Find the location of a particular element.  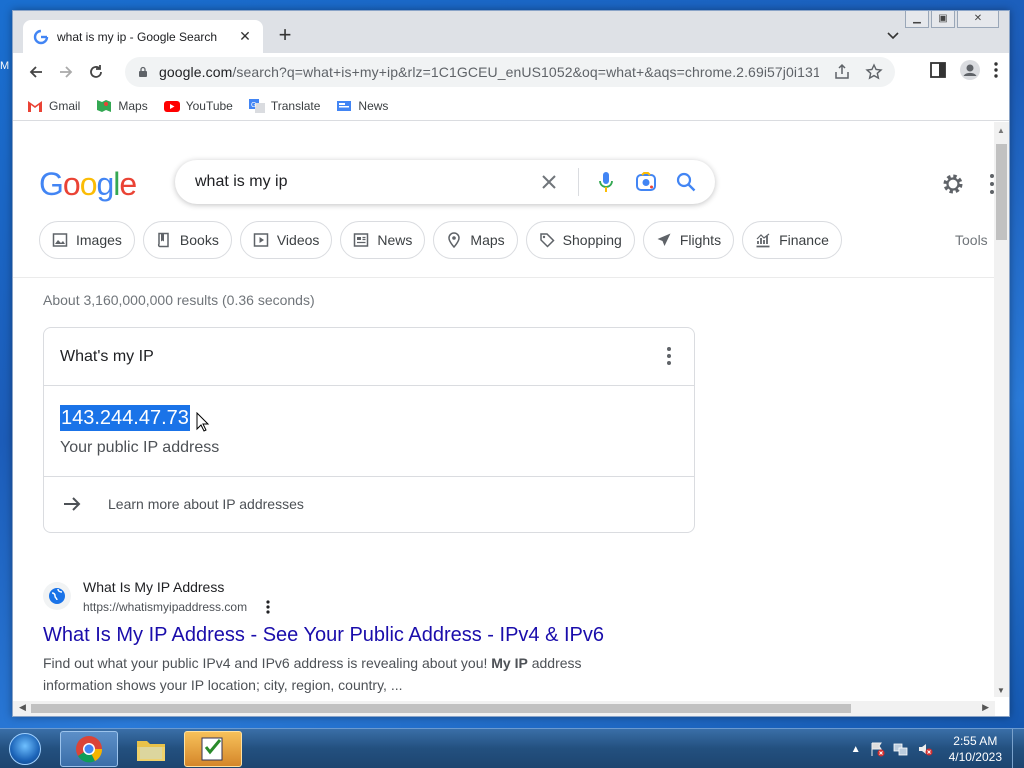

search-submit-button is located at coordinates (686, 182).